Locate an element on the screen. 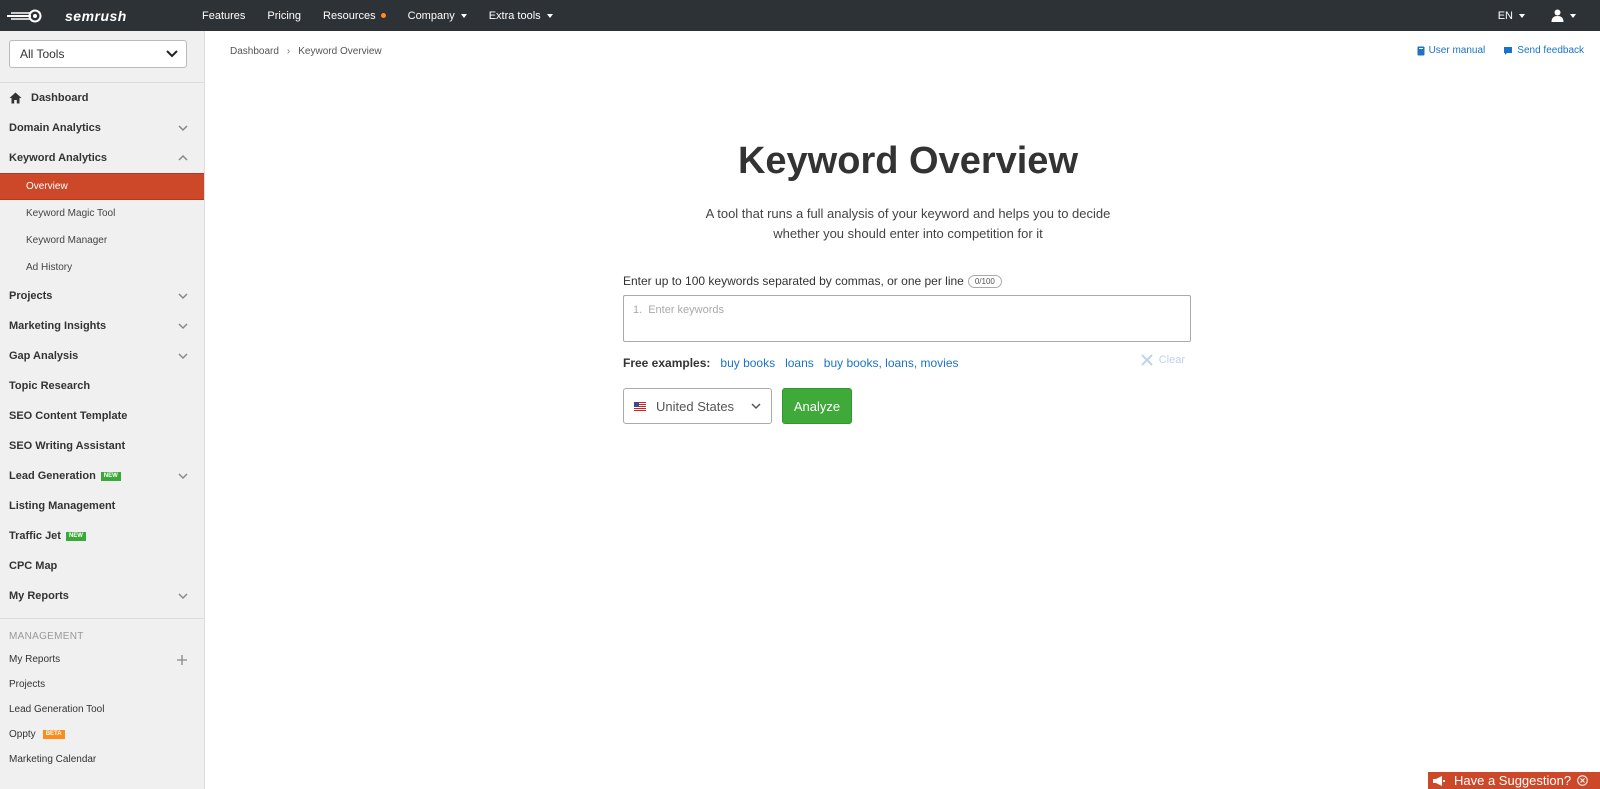 This screenshot has width=1600, height=789. nav-company-label: Company is located at coordinates (431, 15).